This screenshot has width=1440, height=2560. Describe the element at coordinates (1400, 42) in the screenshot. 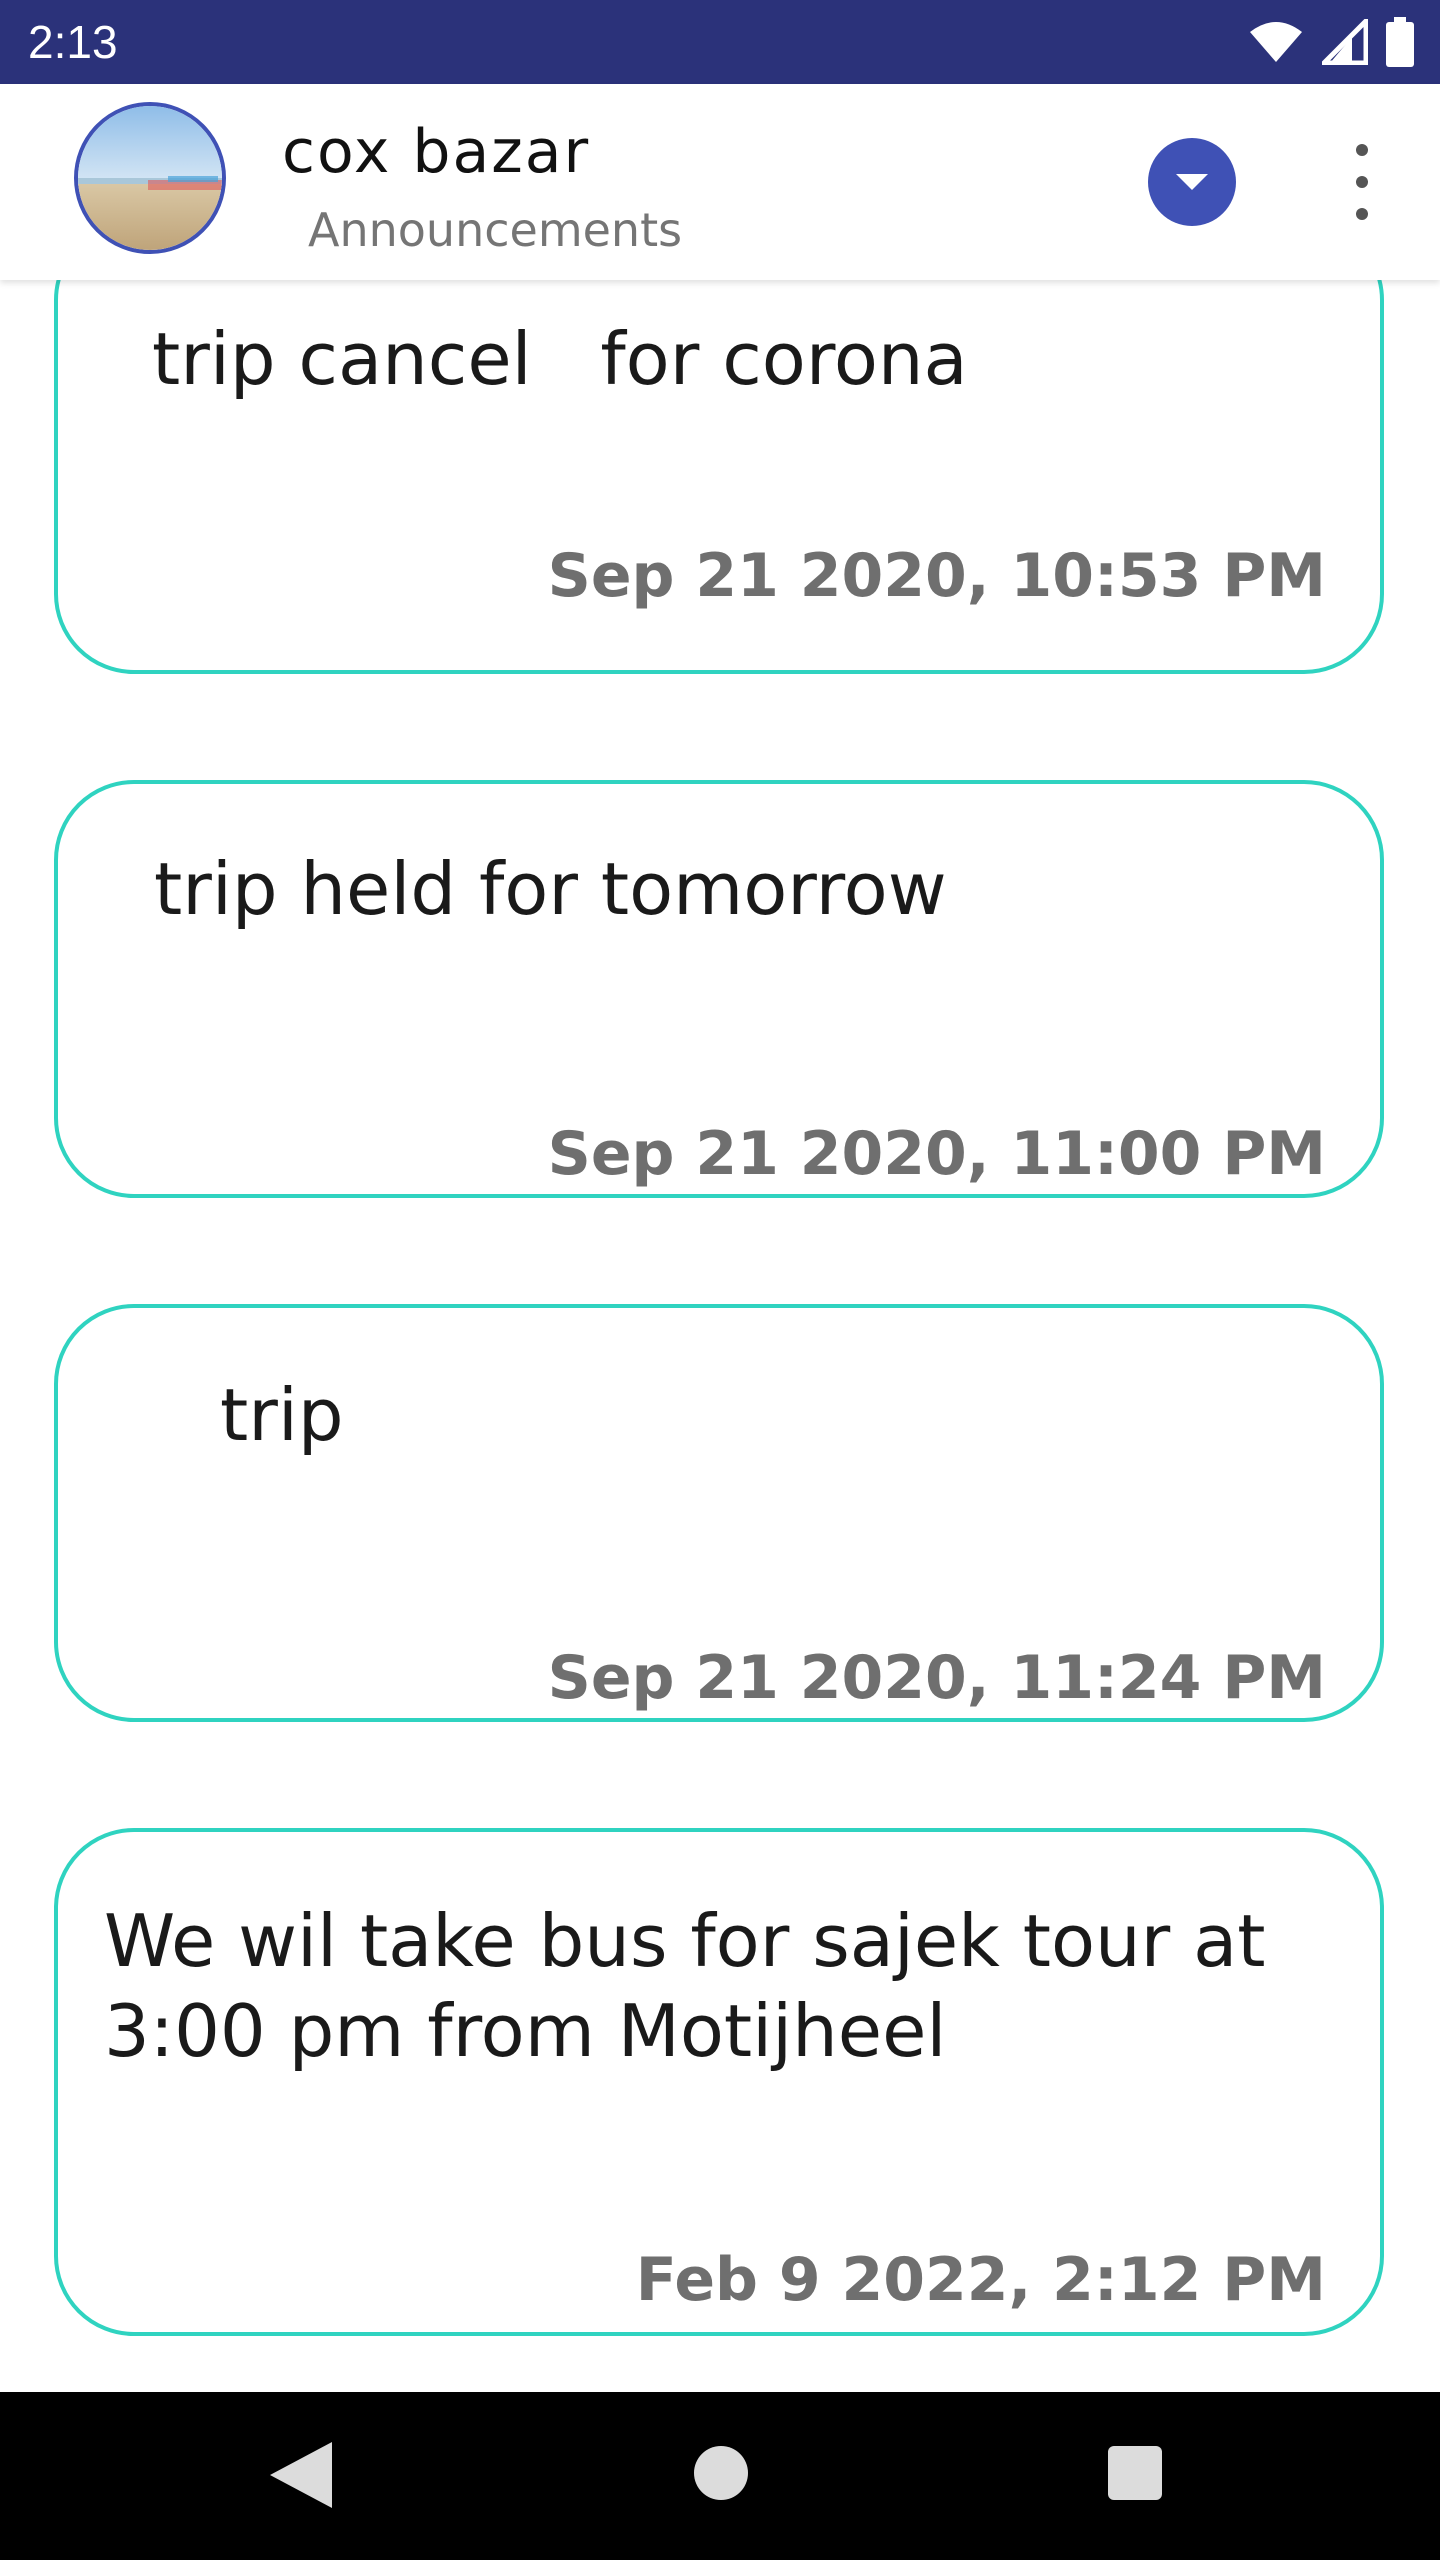

I see `battery-icon` at that location.